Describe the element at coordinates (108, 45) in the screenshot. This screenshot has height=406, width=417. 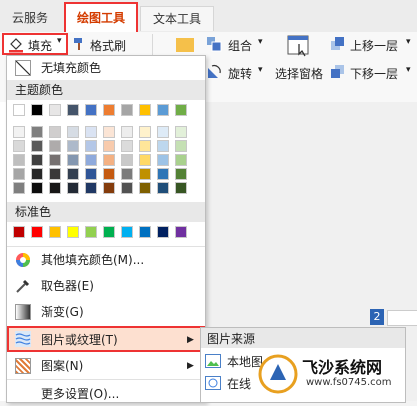
I see `format-painter-button: 格式刷` at that location.